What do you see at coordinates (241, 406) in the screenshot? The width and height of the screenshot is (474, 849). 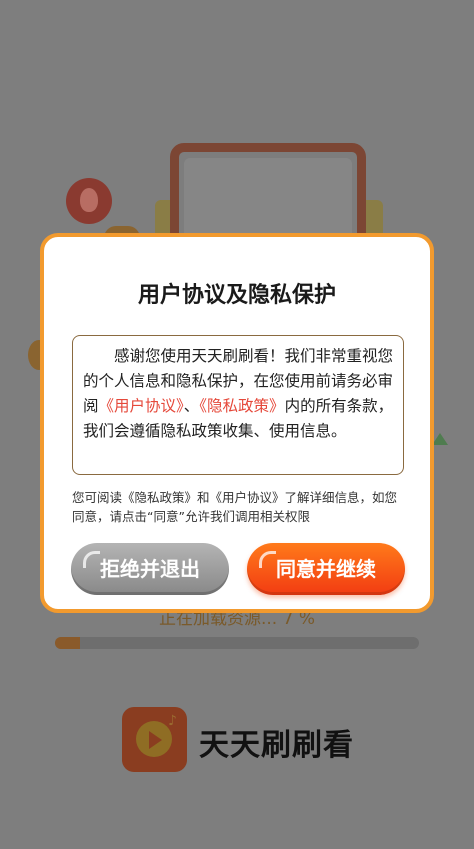 I see `privacy-policy-link: 《隐私政策》` at bounding box center [241, 406].